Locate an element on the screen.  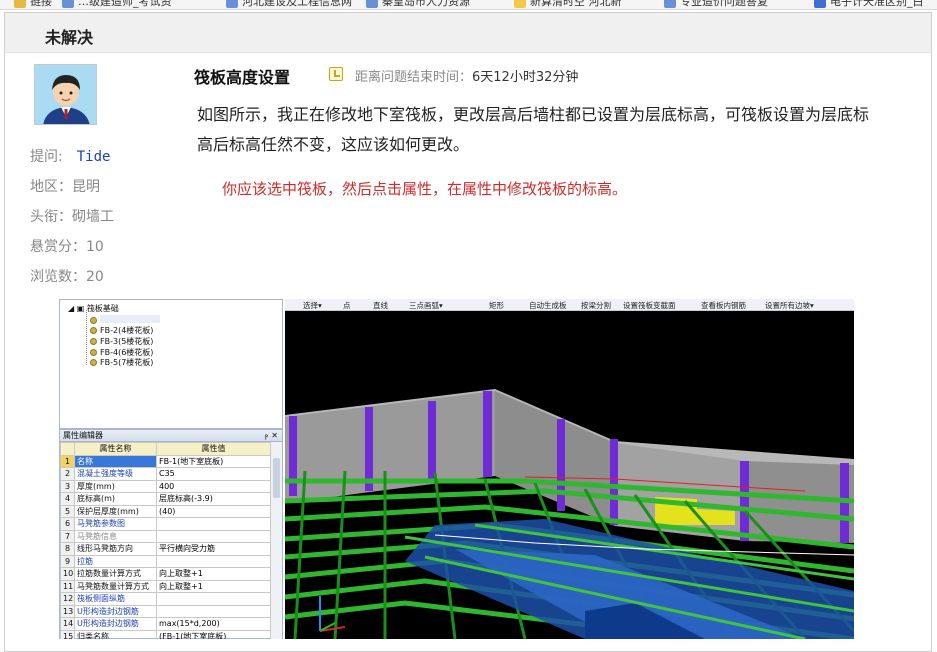
table-row: 6 马凳筋参数图 is located at coordinates (165, 524).